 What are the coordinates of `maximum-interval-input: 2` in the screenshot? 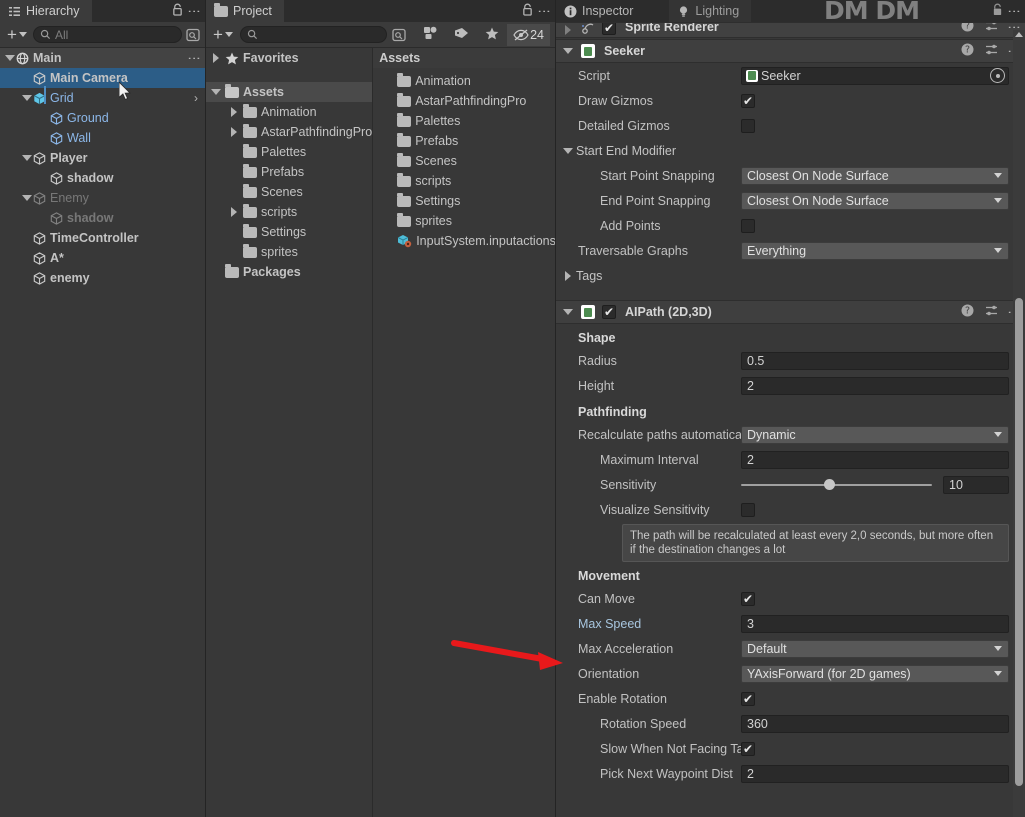 It's located at (875, 459).